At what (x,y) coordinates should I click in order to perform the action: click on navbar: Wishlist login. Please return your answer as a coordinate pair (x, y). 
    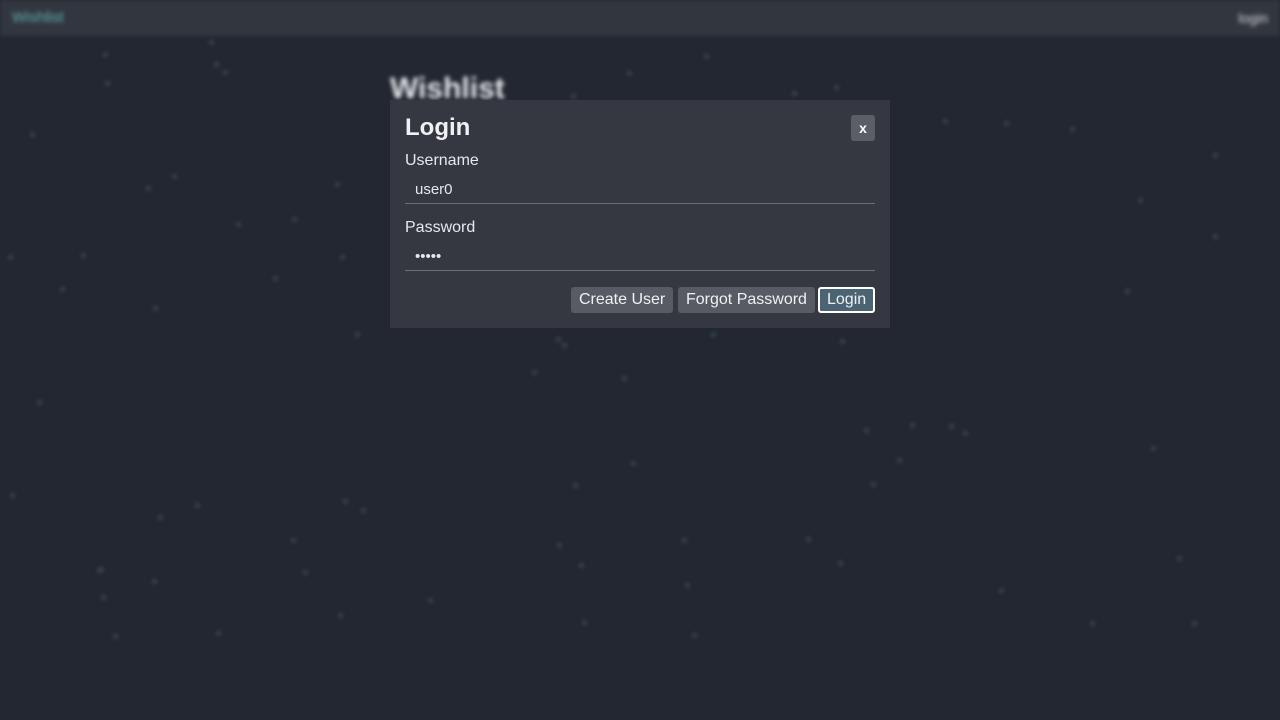
    Looking at the image, I should click on (640, 18).